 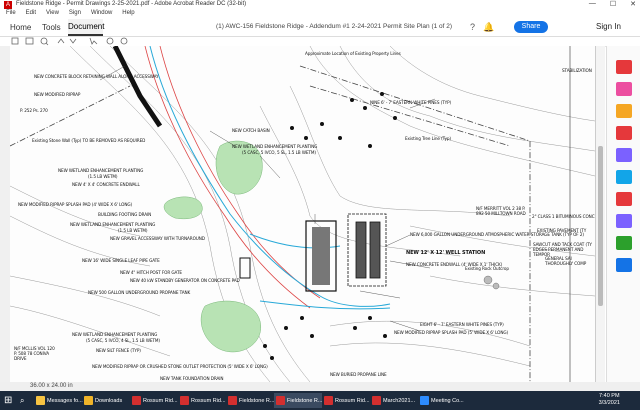 I want to click on window-controls: — ☐ ✕, so click(x=612, y=4).